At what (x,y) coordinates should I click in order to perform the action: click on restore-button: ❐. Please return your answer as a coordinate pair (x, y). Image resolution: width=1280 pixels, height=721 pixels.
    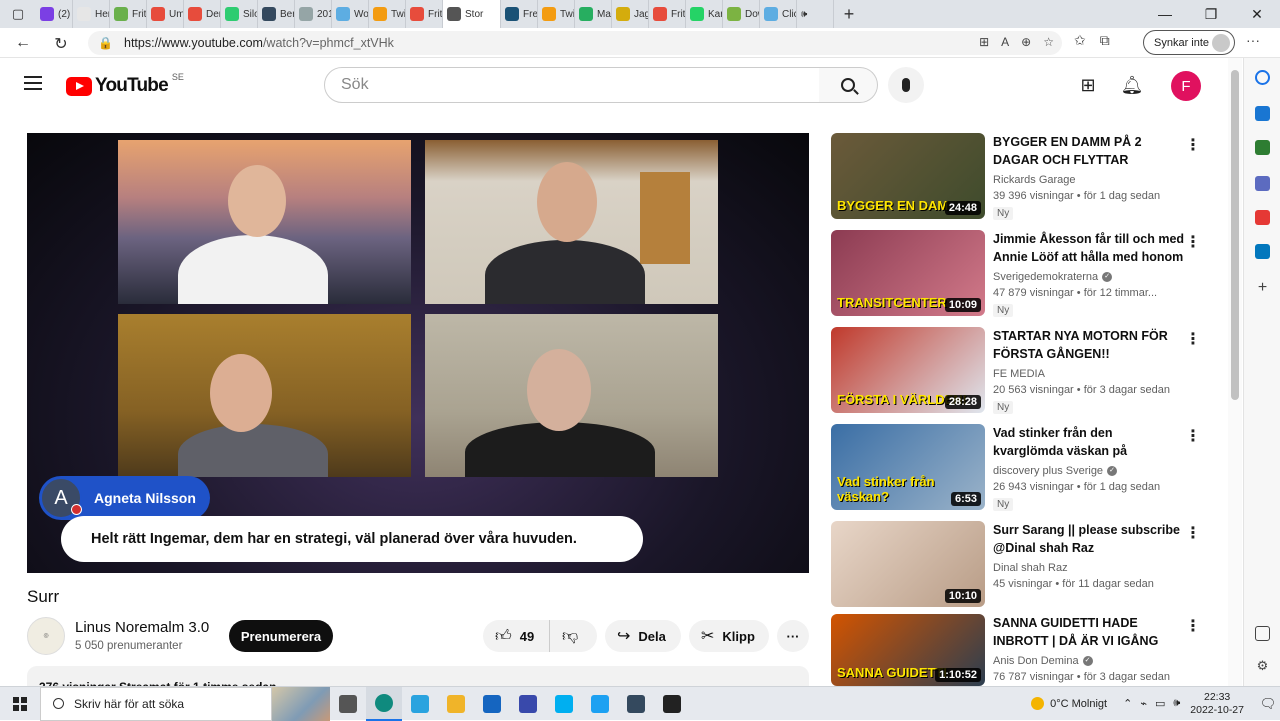
    Looking at the image, I should click on (1211, 14).